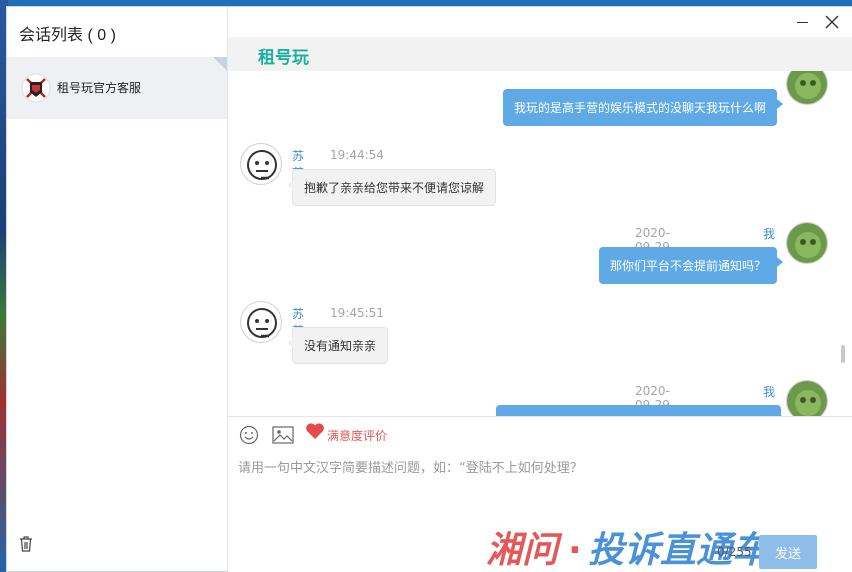 The height and width of the screenshot is (572, 852). I want to click on image-icon, so click(283, 435).